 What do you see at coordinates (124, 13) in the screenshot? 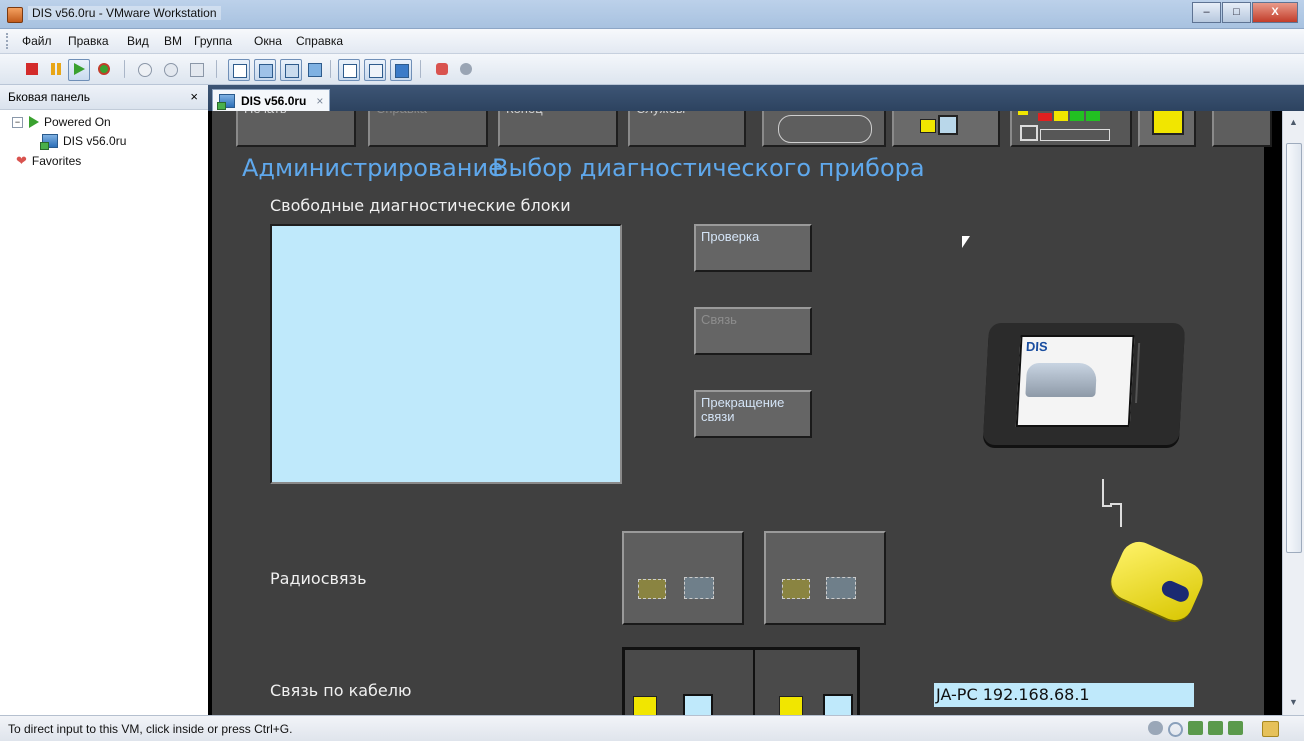
I see `window-title: DIS v56.0ru - VMware Workstation` at bounding box center [124, 13].